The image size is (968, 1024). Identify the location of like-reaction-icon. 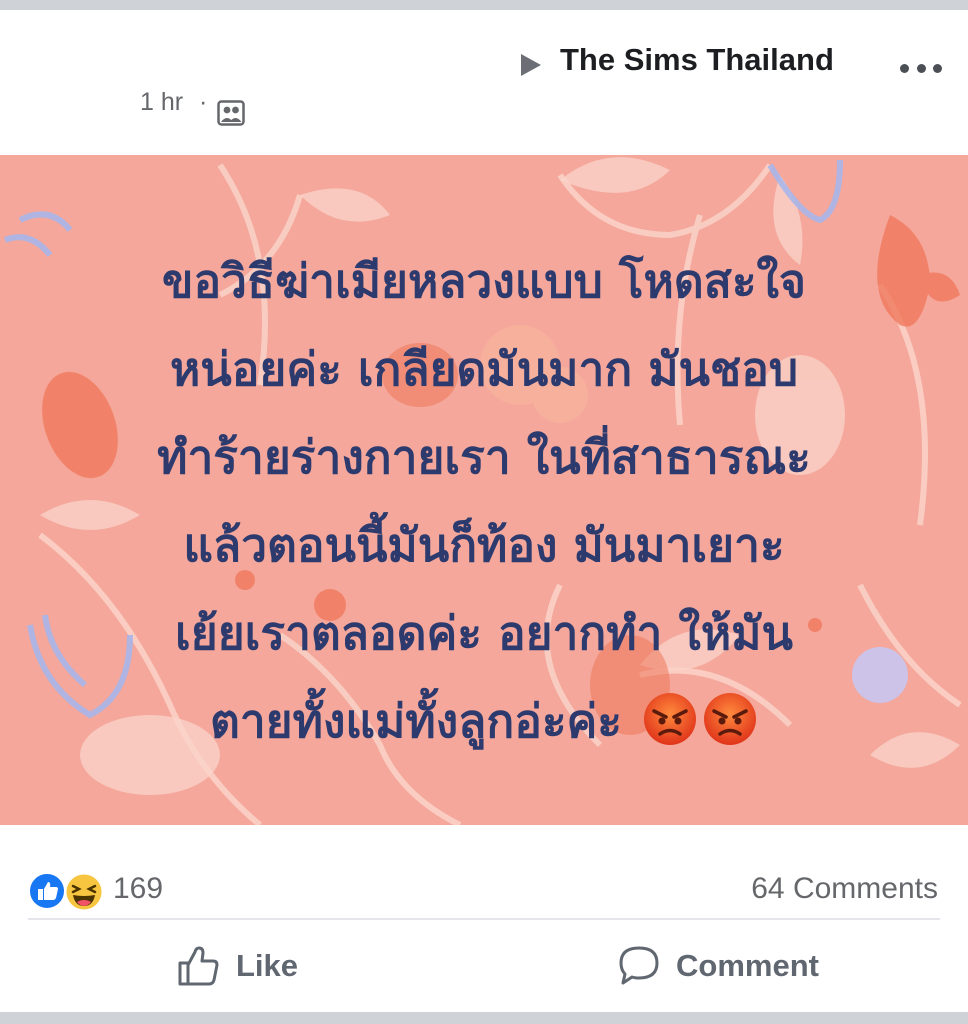
(47, 891).